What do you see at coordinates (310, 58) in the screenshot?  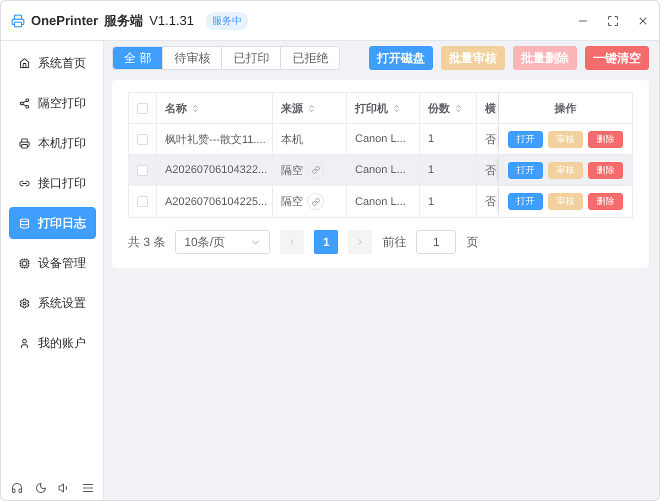 I see `filter-tab: 已拒绝` at bounding box center [310, 58].